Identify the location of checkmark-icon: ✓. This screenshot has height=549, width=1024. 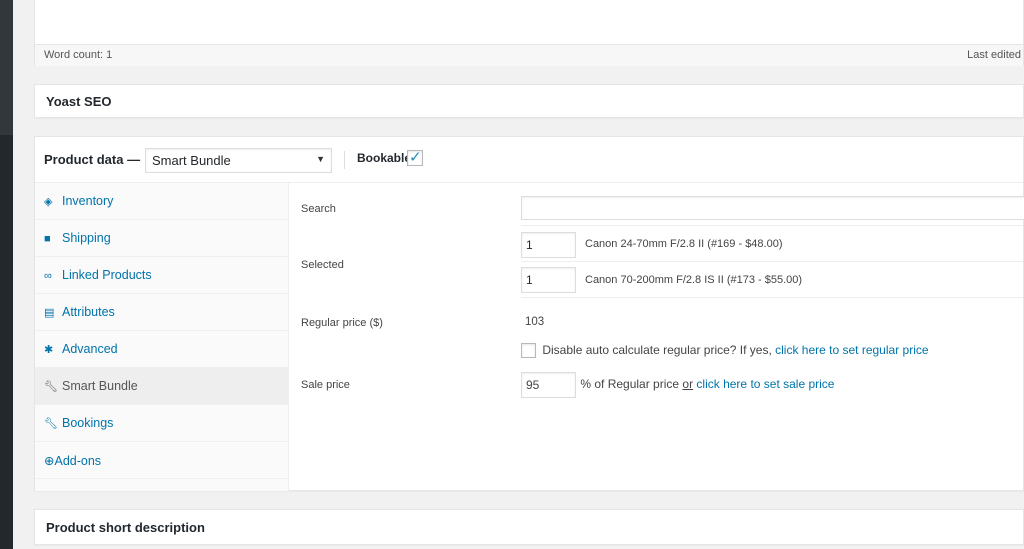
(415, 157).